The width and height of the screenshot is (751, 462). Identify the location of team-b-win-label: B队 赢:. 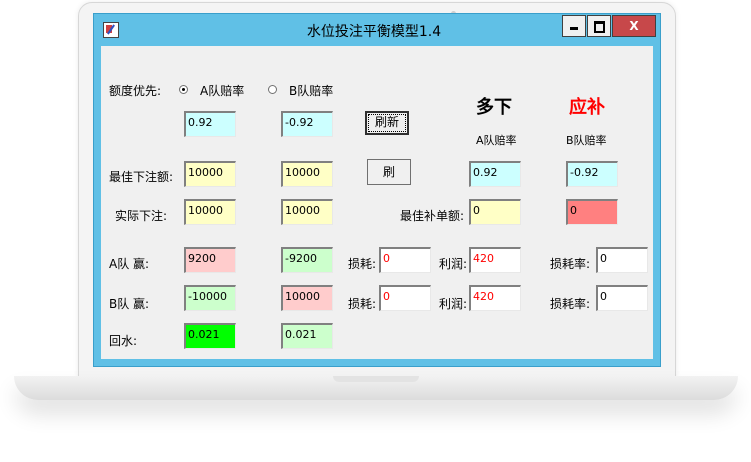
(129, 304).